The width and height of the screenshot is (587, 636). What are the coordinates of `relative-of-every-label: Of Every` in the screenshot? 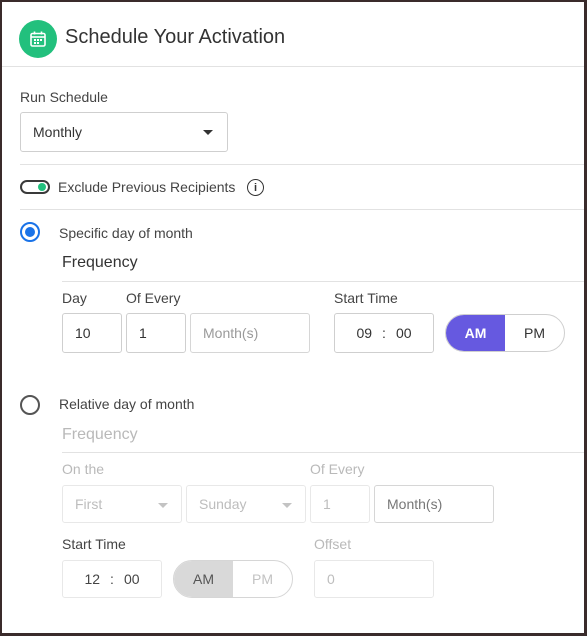 It's located at (337, 469).